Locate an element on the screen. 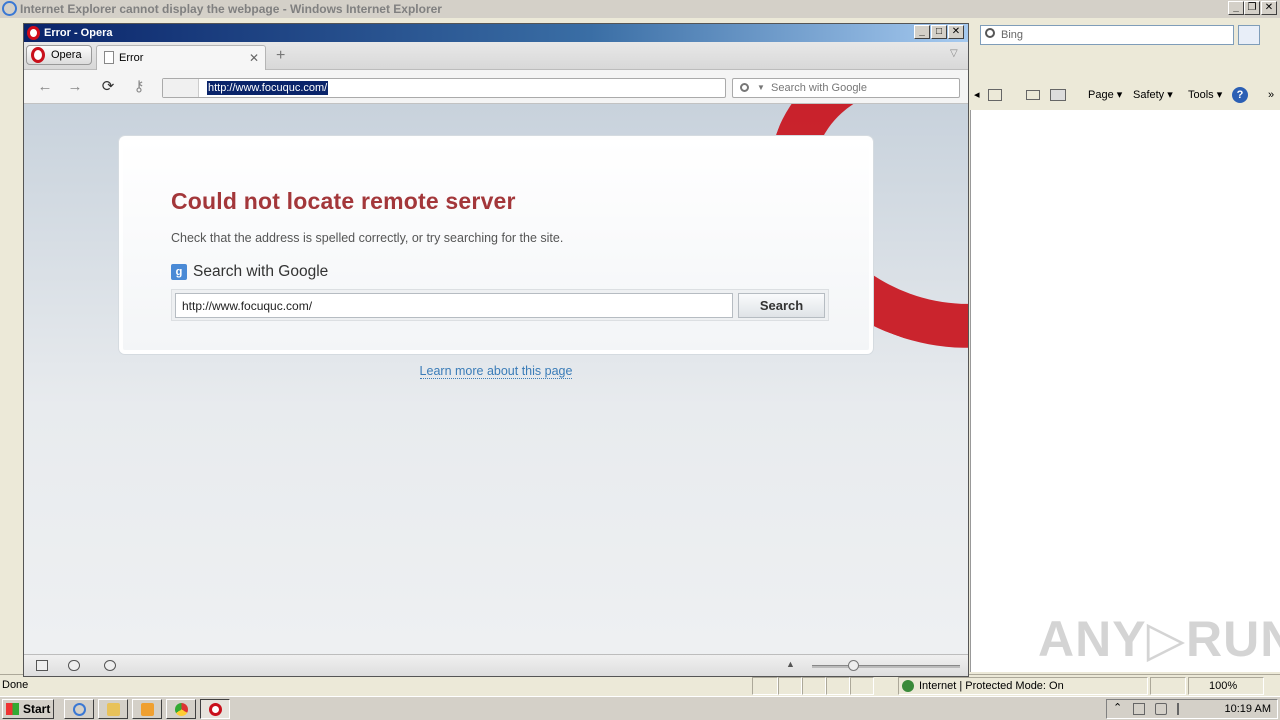  media-player-icon is located at coordinates (147, 709).